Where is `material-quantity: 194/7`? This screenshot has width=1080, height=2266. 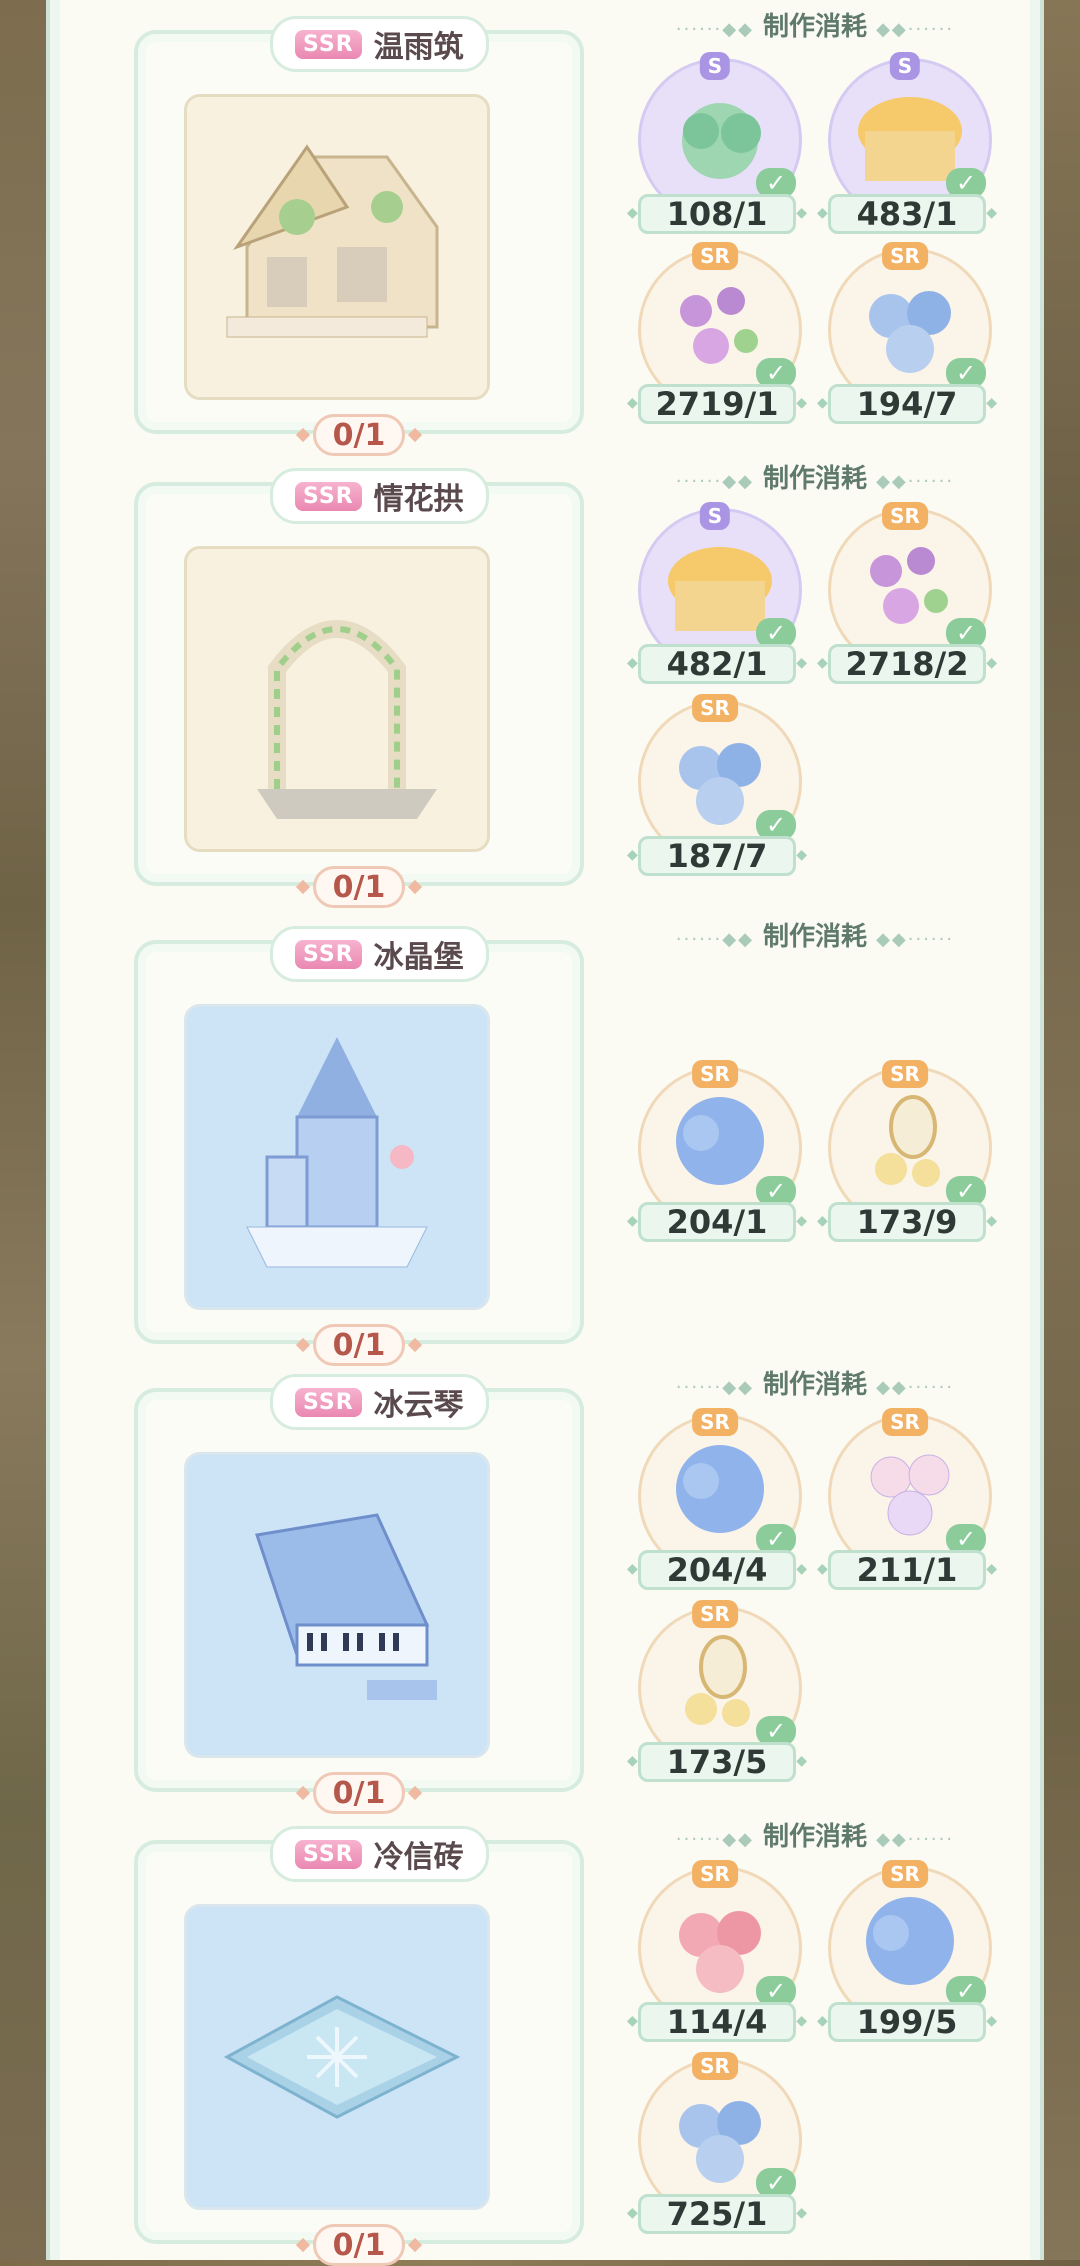 material-quantity: 194/7 is located at coordinates (907, 404).